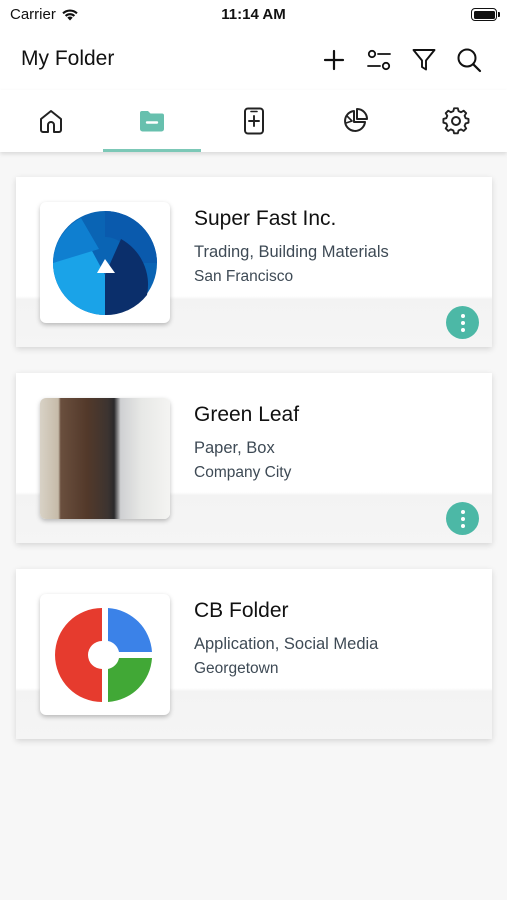  Describe the element at coordinates (291, 252) in the screenshot. I see `company-categories: Trading, Building Materials` at that location.